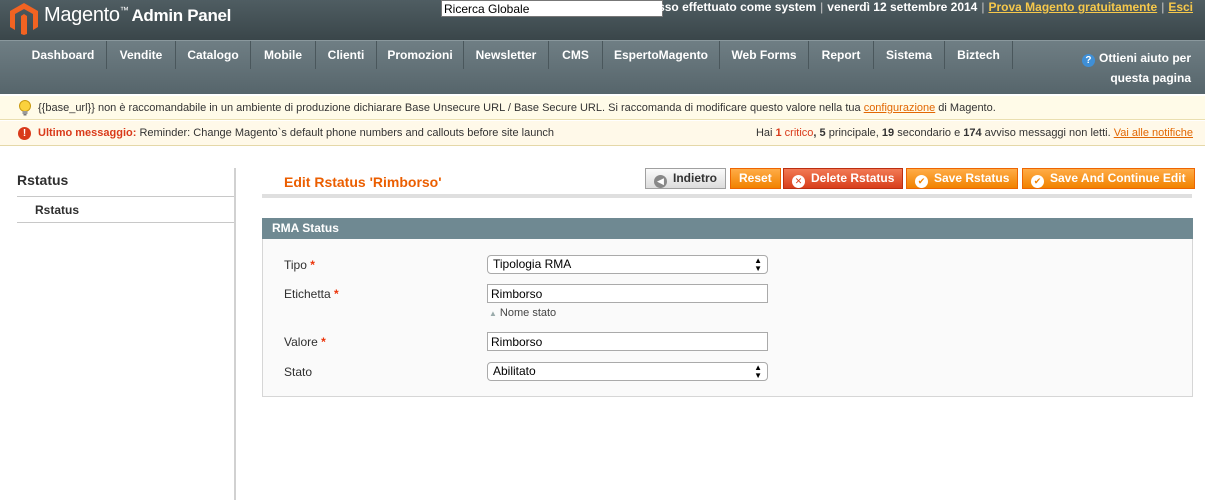  Describe the element at coordinates (685, 178) in the screenshot. I see `back-button: ◀ Indietro` at that location.